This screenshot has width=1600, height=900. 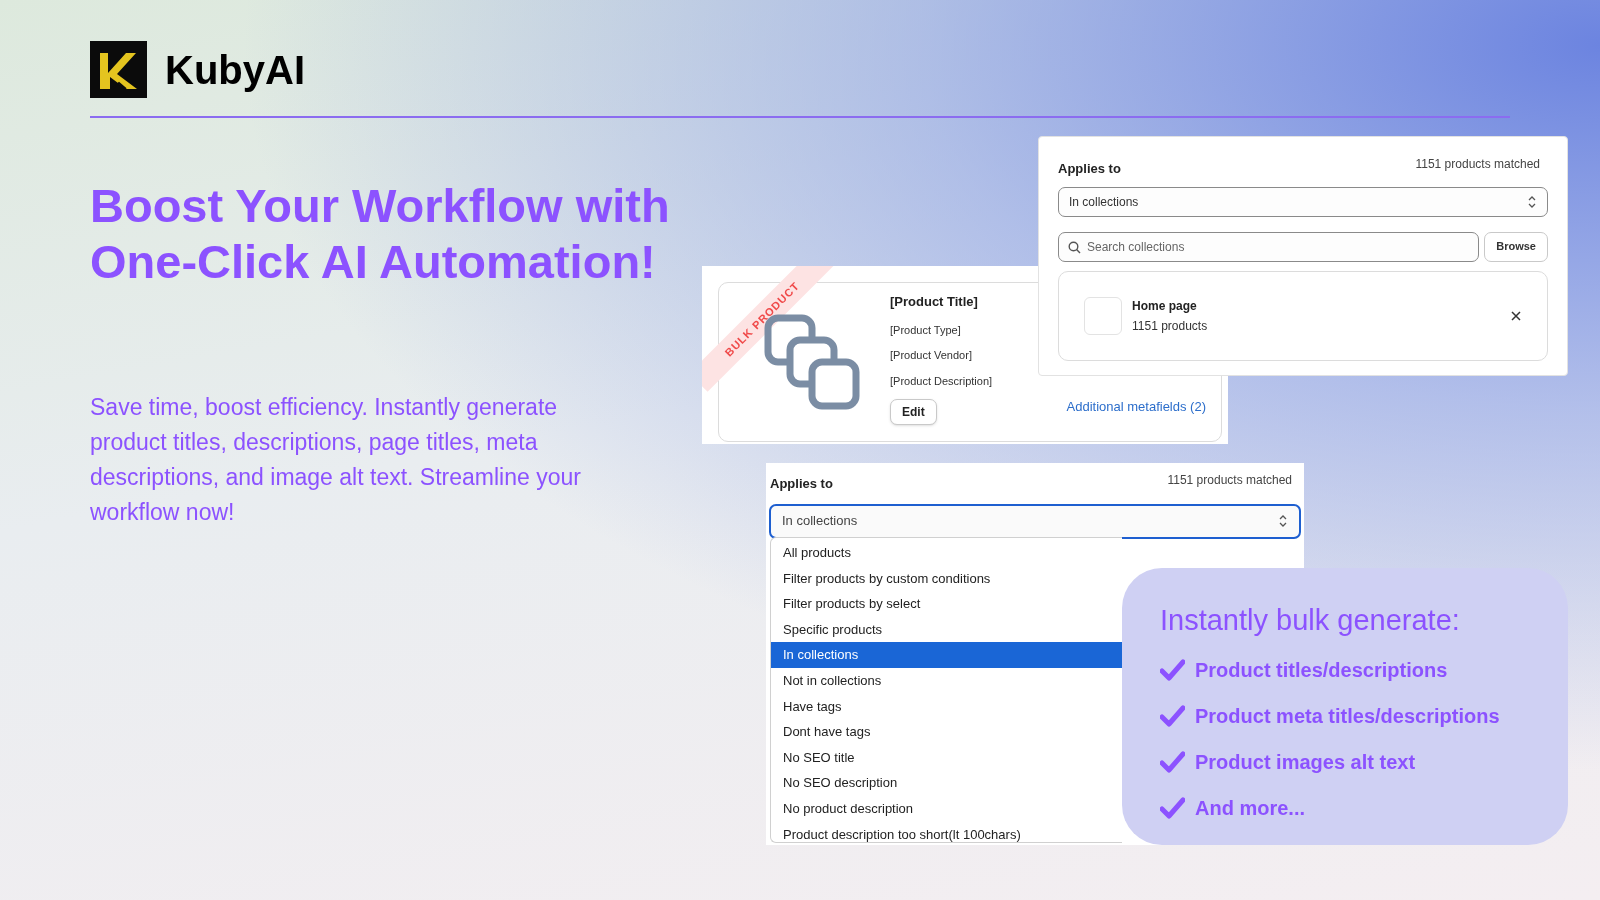 I want to click on collection-name: Home page, so click(x=1165, y=306).